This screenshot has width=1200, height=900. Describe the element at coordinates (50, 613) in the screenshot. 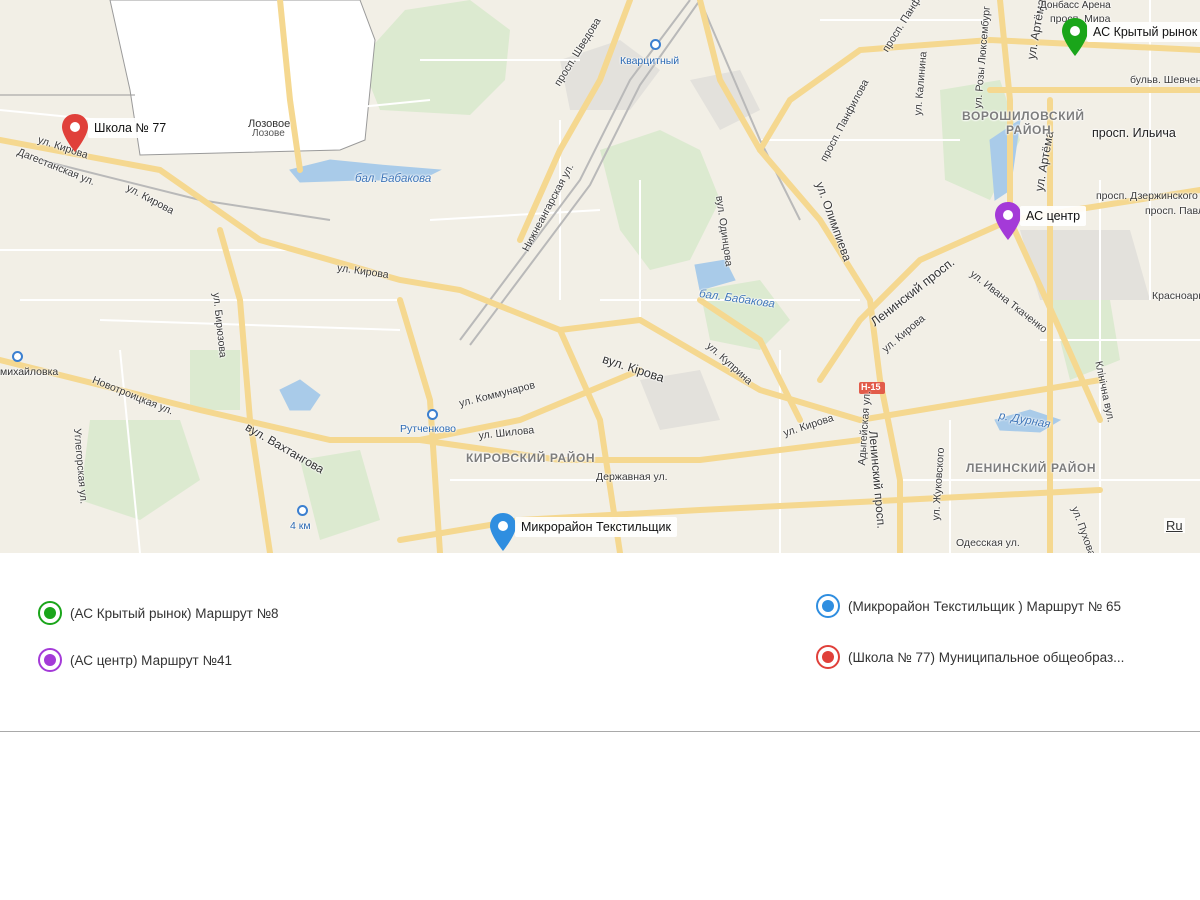

I see `legend-marker-green-icon` at that location.